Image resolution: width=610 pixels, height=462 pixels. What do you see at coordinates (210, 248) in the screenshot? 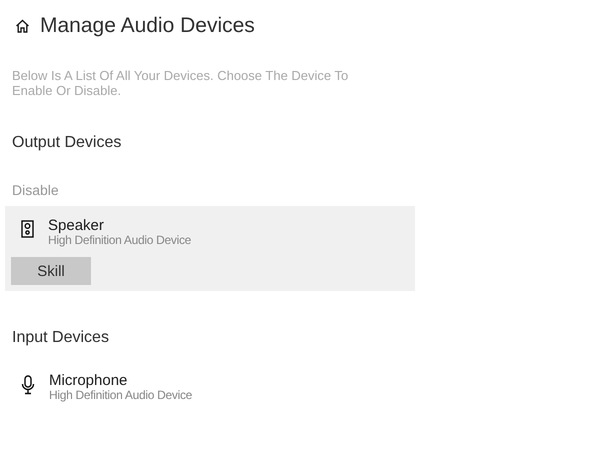
I see `device-row: Speaker High Definition Audio Device Skill` at bounding box center [210, 248].